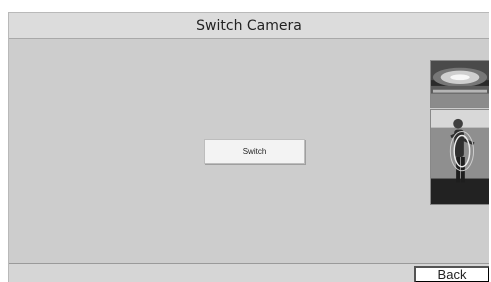 The width and height of the screenshot is (491, 282). Describe the element at coordinates (254, 151) in the screenshot. I see `switch-button: Switch` at that location.